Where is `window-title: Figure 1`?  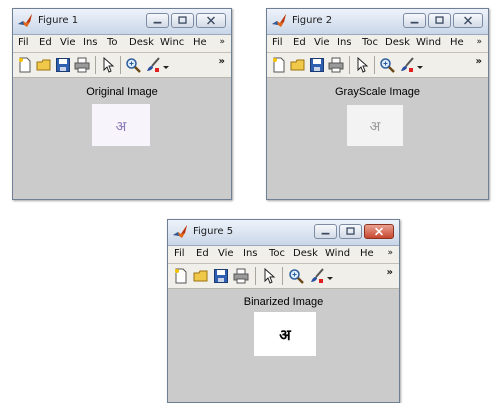
window-title: Figure 1 is located at coordinates (58, 20).